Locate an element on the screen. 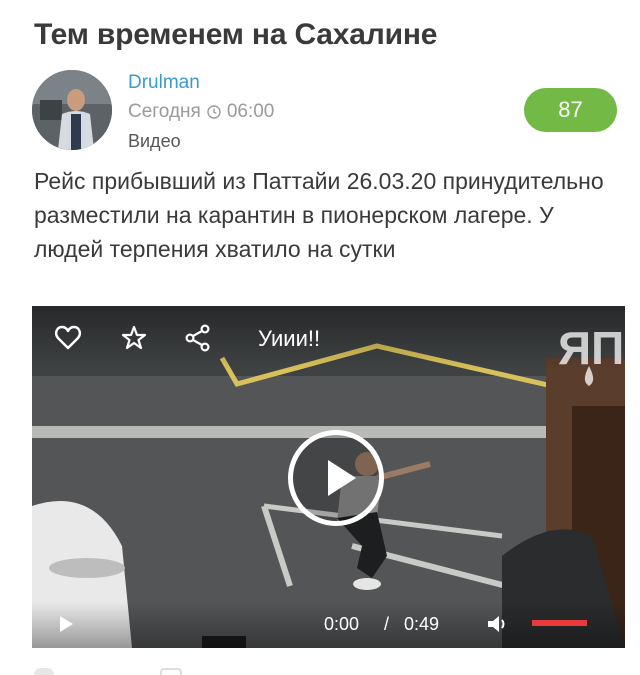 This screenshot has height=675, width=640. comment-icon is located at coordinates (44, 671).